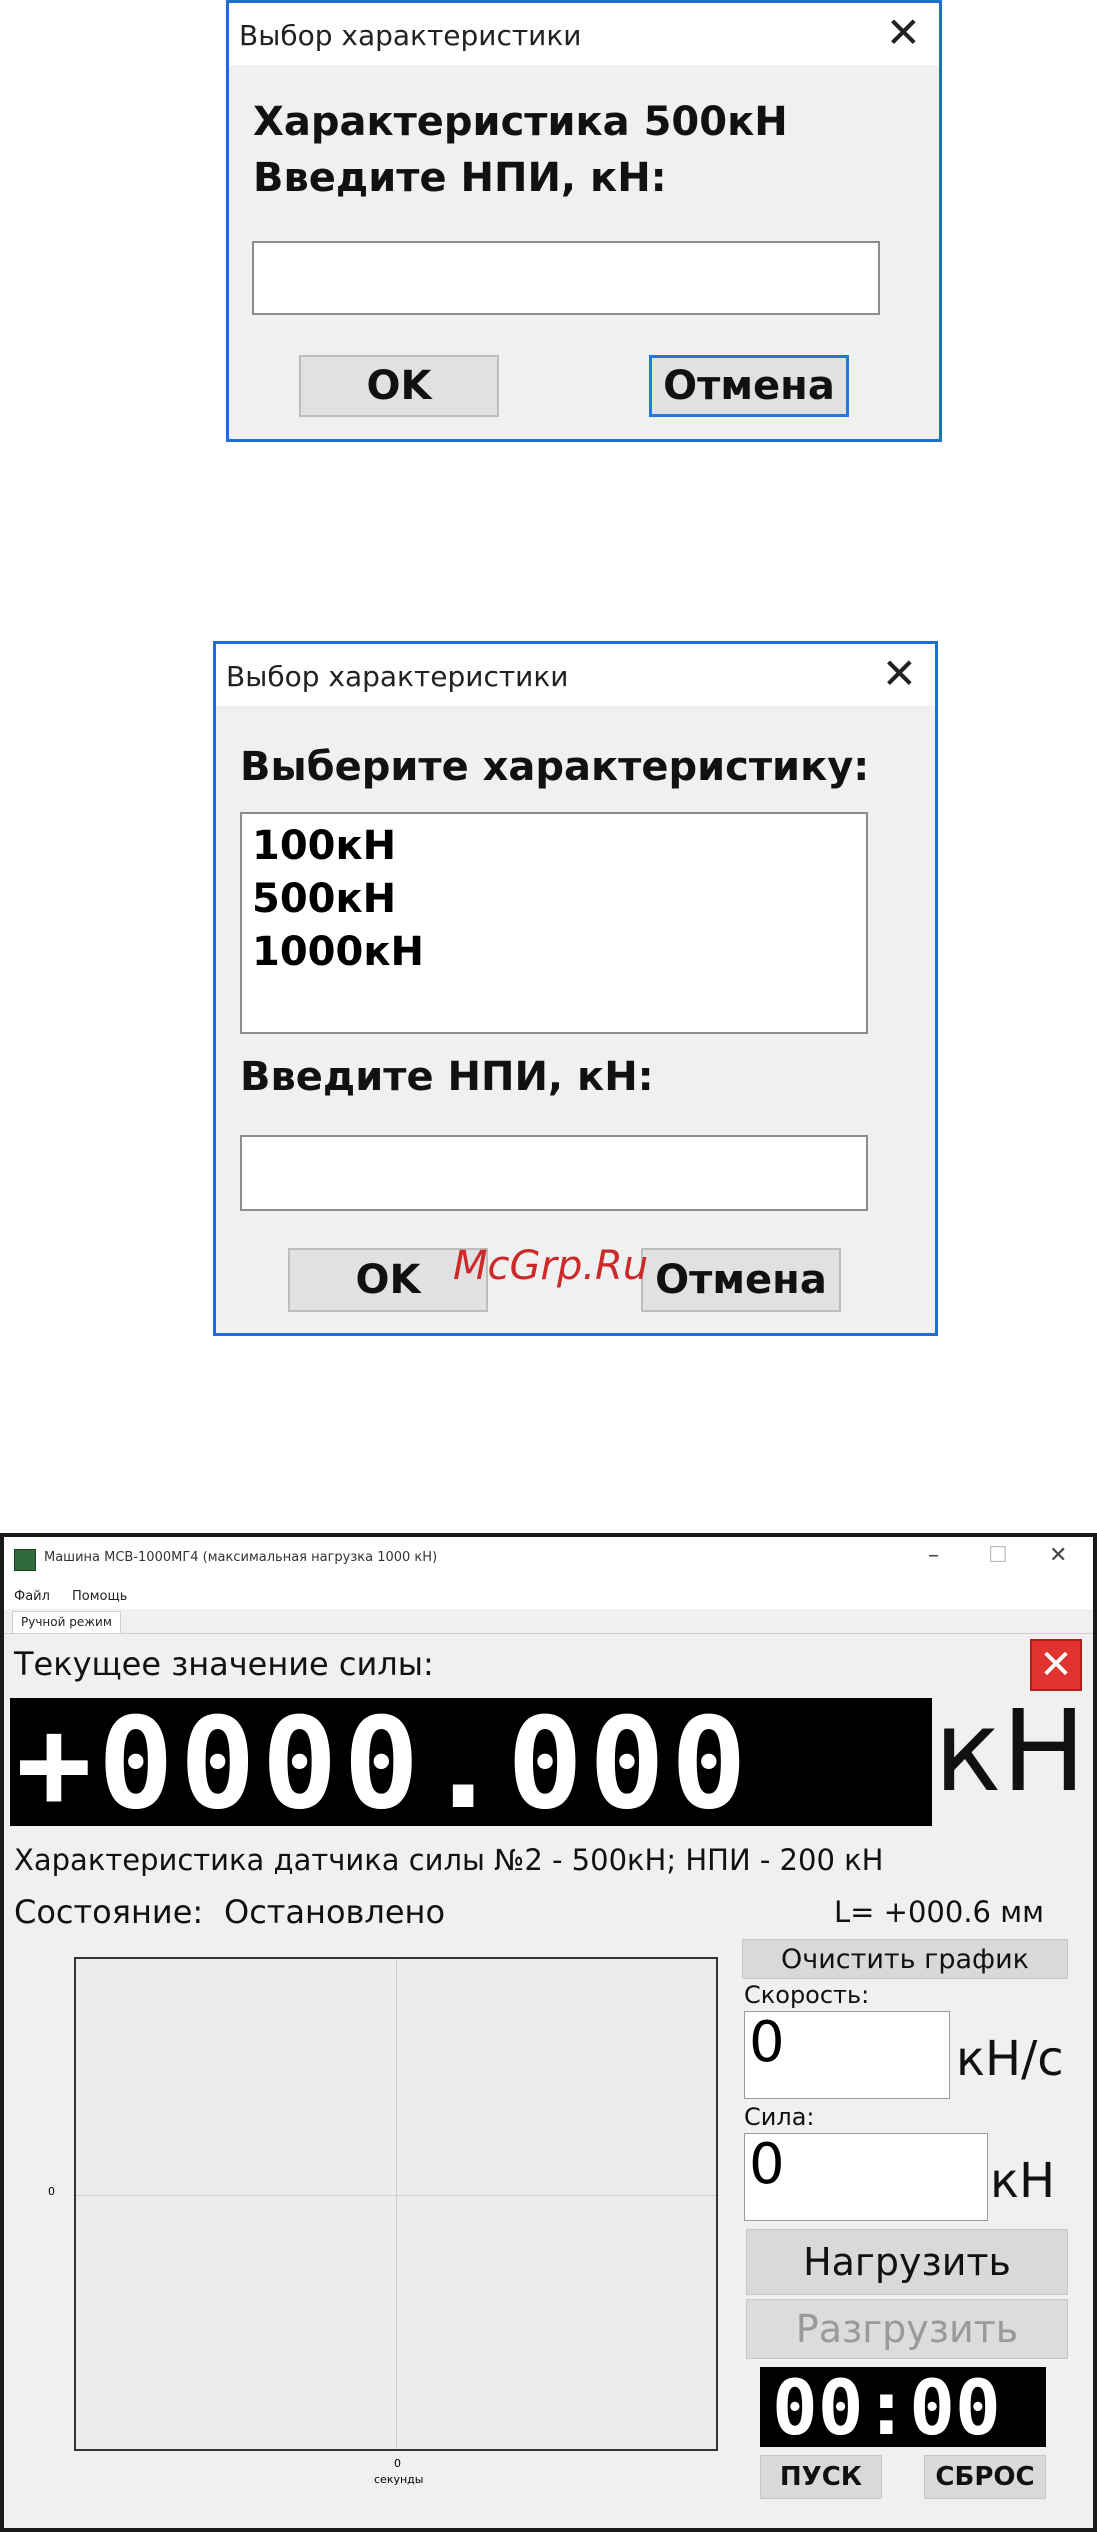 The height and width of the screenshot is (2532, 1097). What do you see at coordinates (933, 1555) in the screenshot?
I see `minimize-icon: –` at bounding box center [933, 1555].